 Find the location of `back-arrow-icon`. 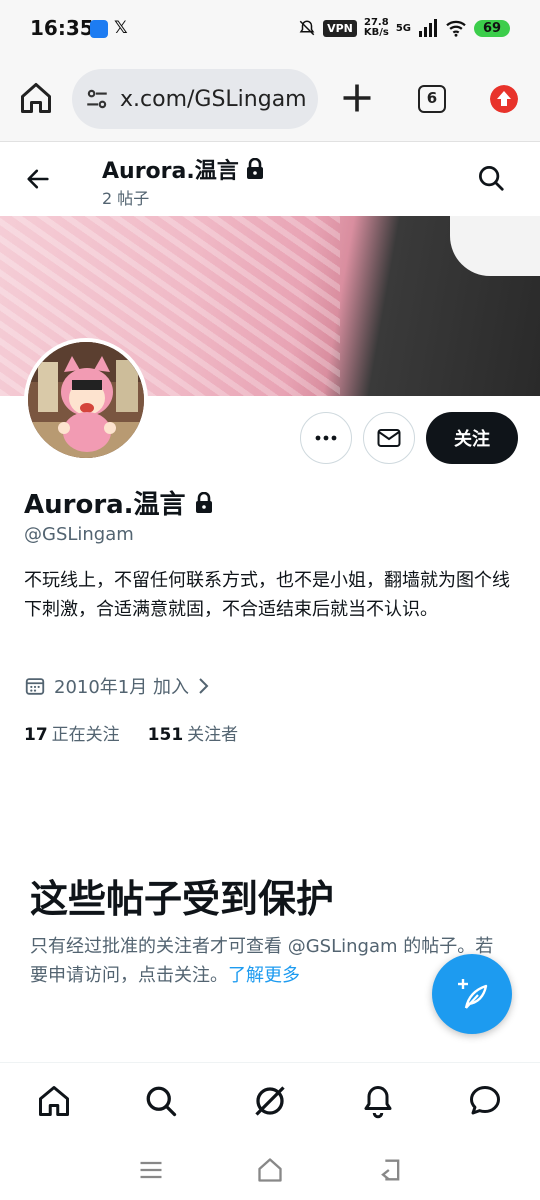

back-arrow-icon is located at coordinates (38, 179).